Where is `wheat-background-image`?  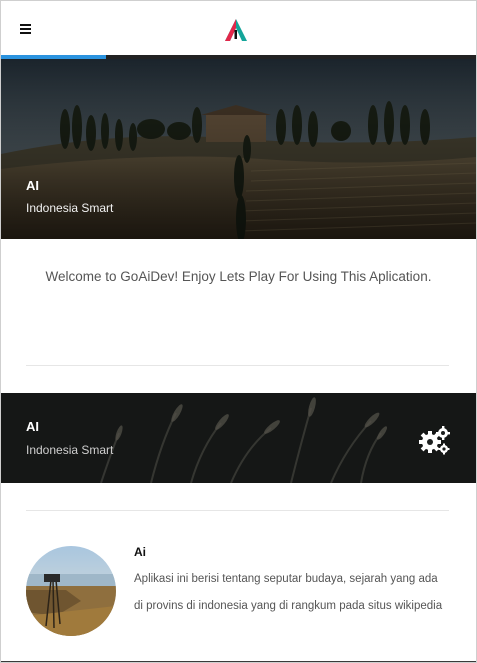 wheat-background-image is located at coordinates (238, 438).